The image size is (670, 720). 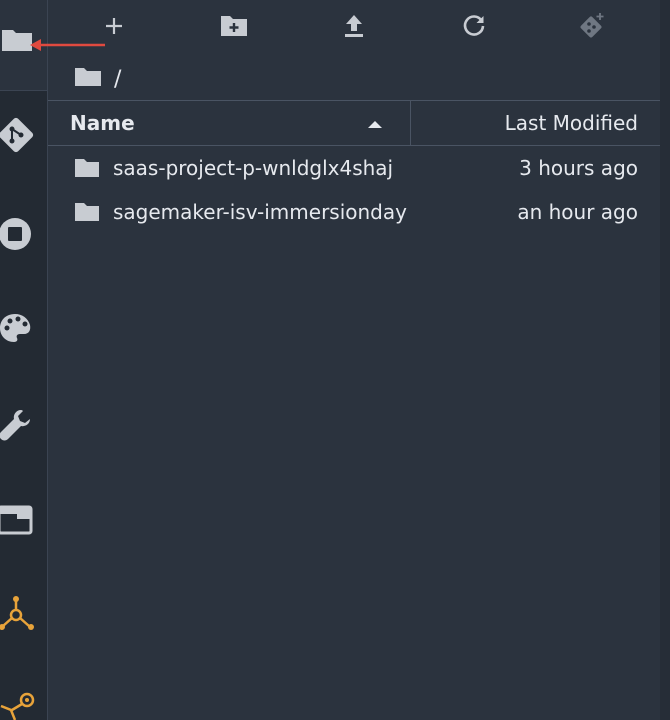 I want to click on palette-icon, so click(x=18, y=329).